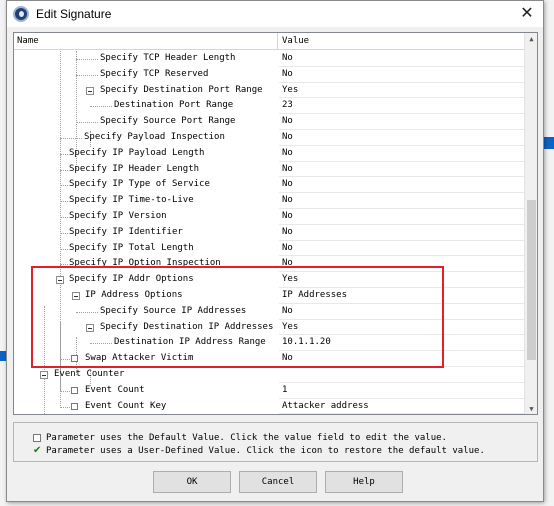 The height and width of the screenshot is (506, 554). What do you see at coordinates (527, 14) in the screenshot?
I see `close-button: ✕` at bounding box center [527, 14].